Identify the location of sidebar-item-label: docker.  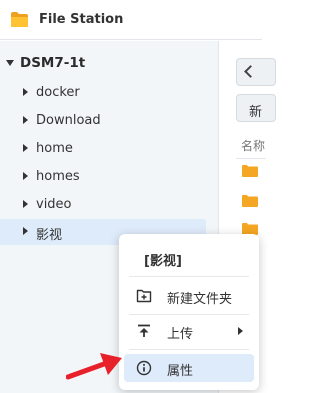
(58, 92).